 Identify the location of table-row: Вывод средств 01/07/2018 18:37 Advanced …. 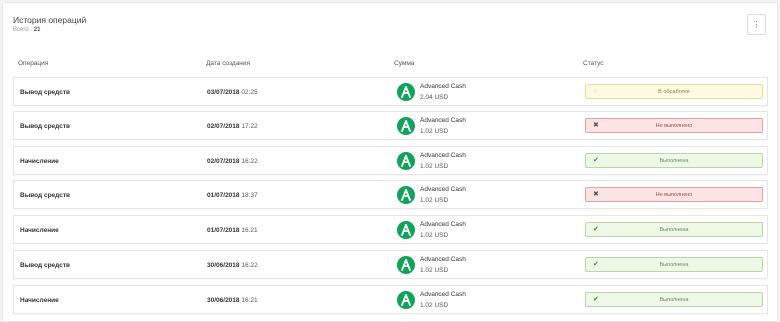
(390, 194).